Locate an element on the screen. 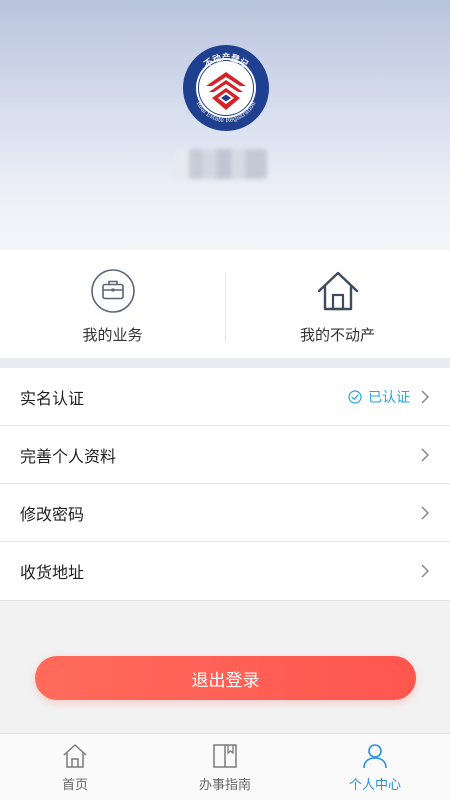 The image size is (450, 800). verified-text: 已认证 is located at coordinates (389, 397).